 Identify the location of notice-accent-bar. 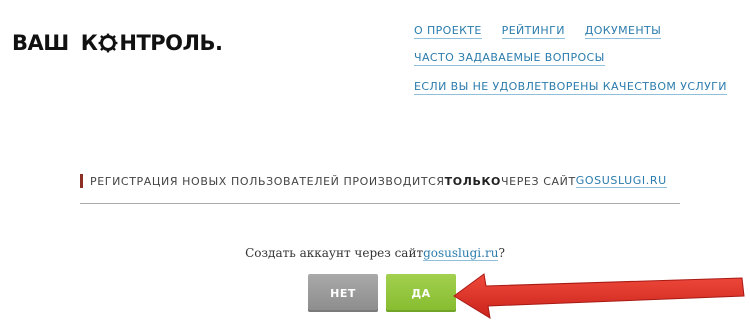
(81, 181).